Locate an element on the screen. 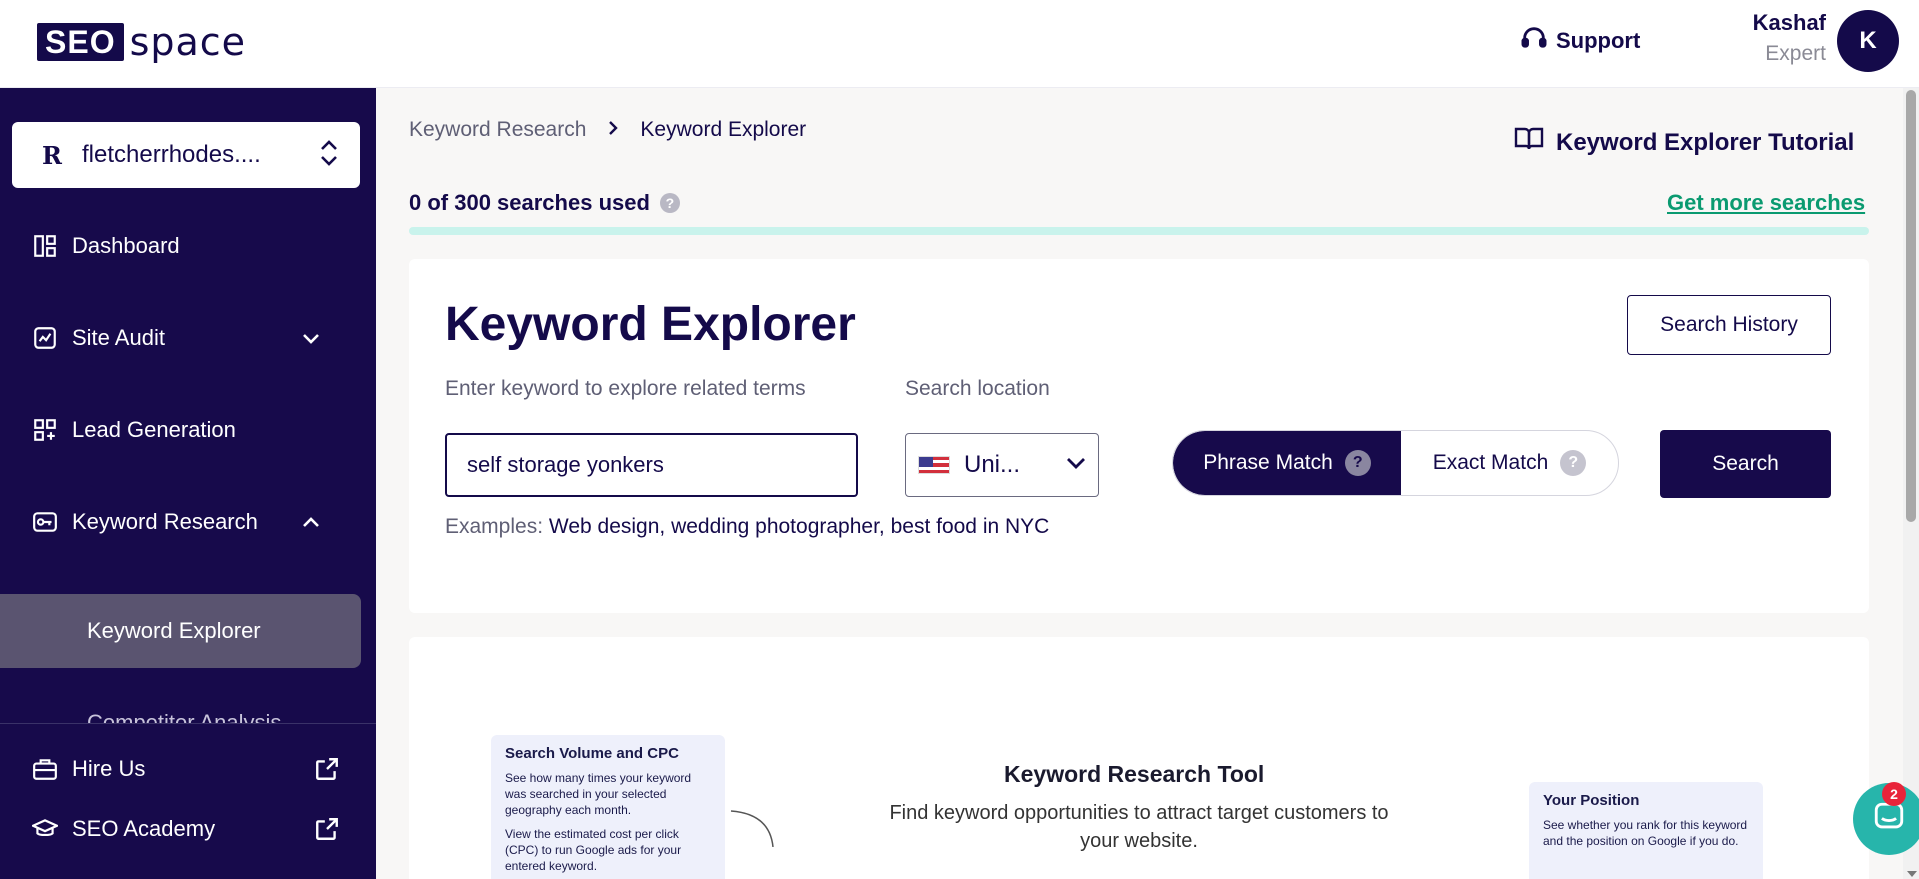 The width and height of the screenshot is (1919, 879). support-link: Support is located at coordinates (1580, 41).